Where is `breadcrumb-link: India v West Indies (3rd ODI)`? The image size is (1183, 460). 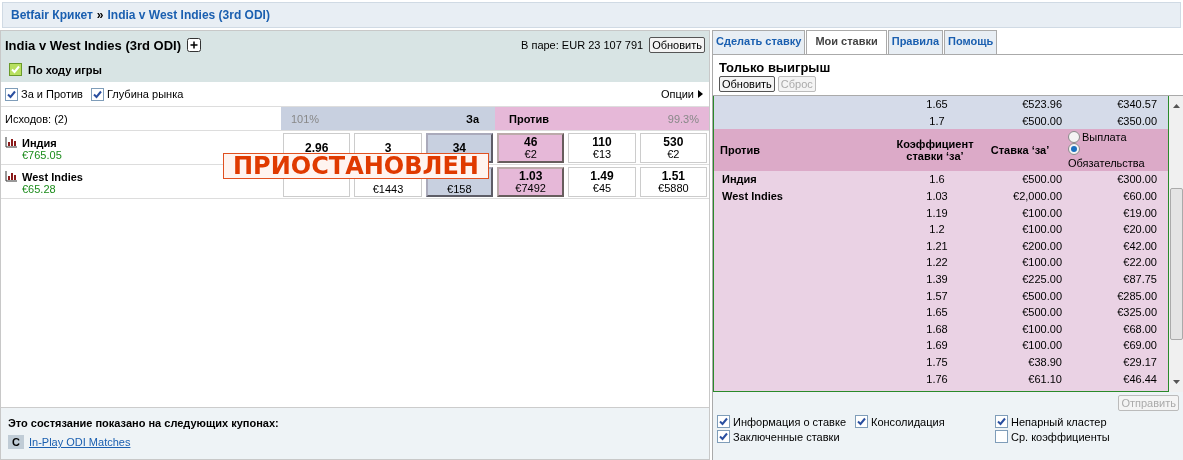
breadcrumb-link: India v West Indies (3rd ODI) is located at coordinates (188, 15).